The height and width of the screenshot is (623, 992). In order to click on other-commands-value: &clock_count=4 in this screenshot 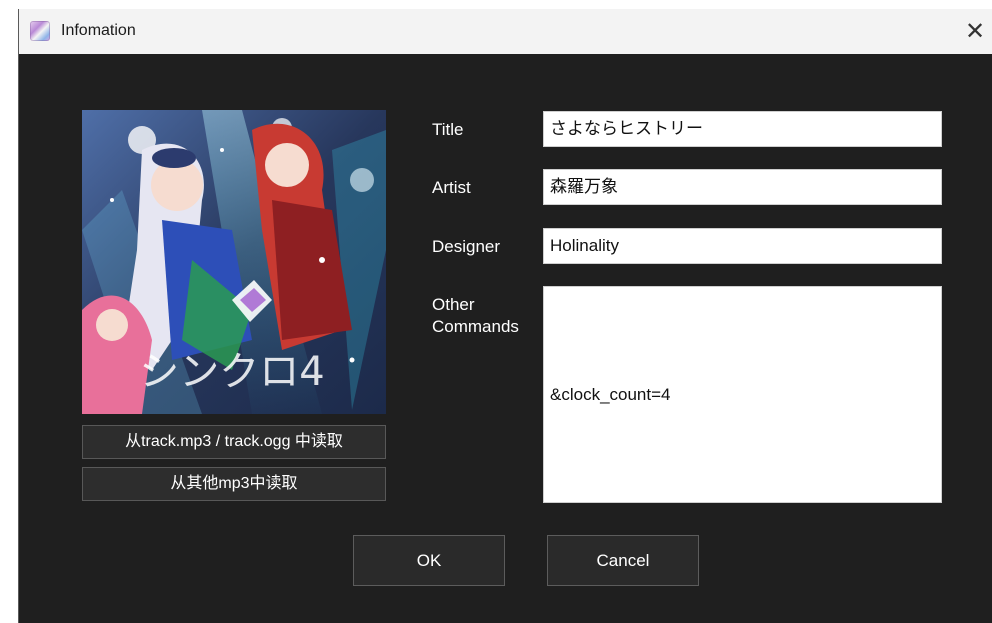, I will do `click(610, 394)`.